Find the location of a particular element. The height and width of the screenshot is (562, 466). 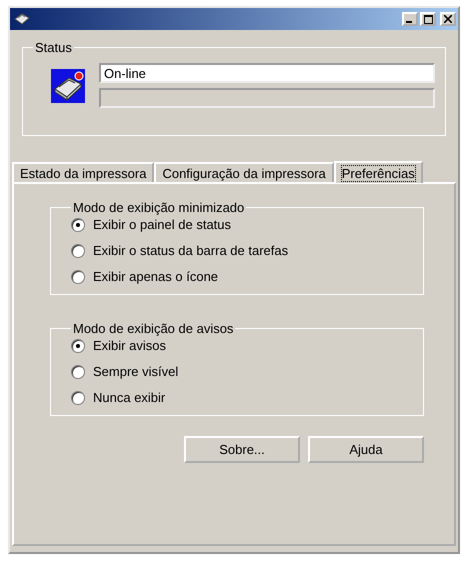

maximize-button is located at coordinates (428, 19).